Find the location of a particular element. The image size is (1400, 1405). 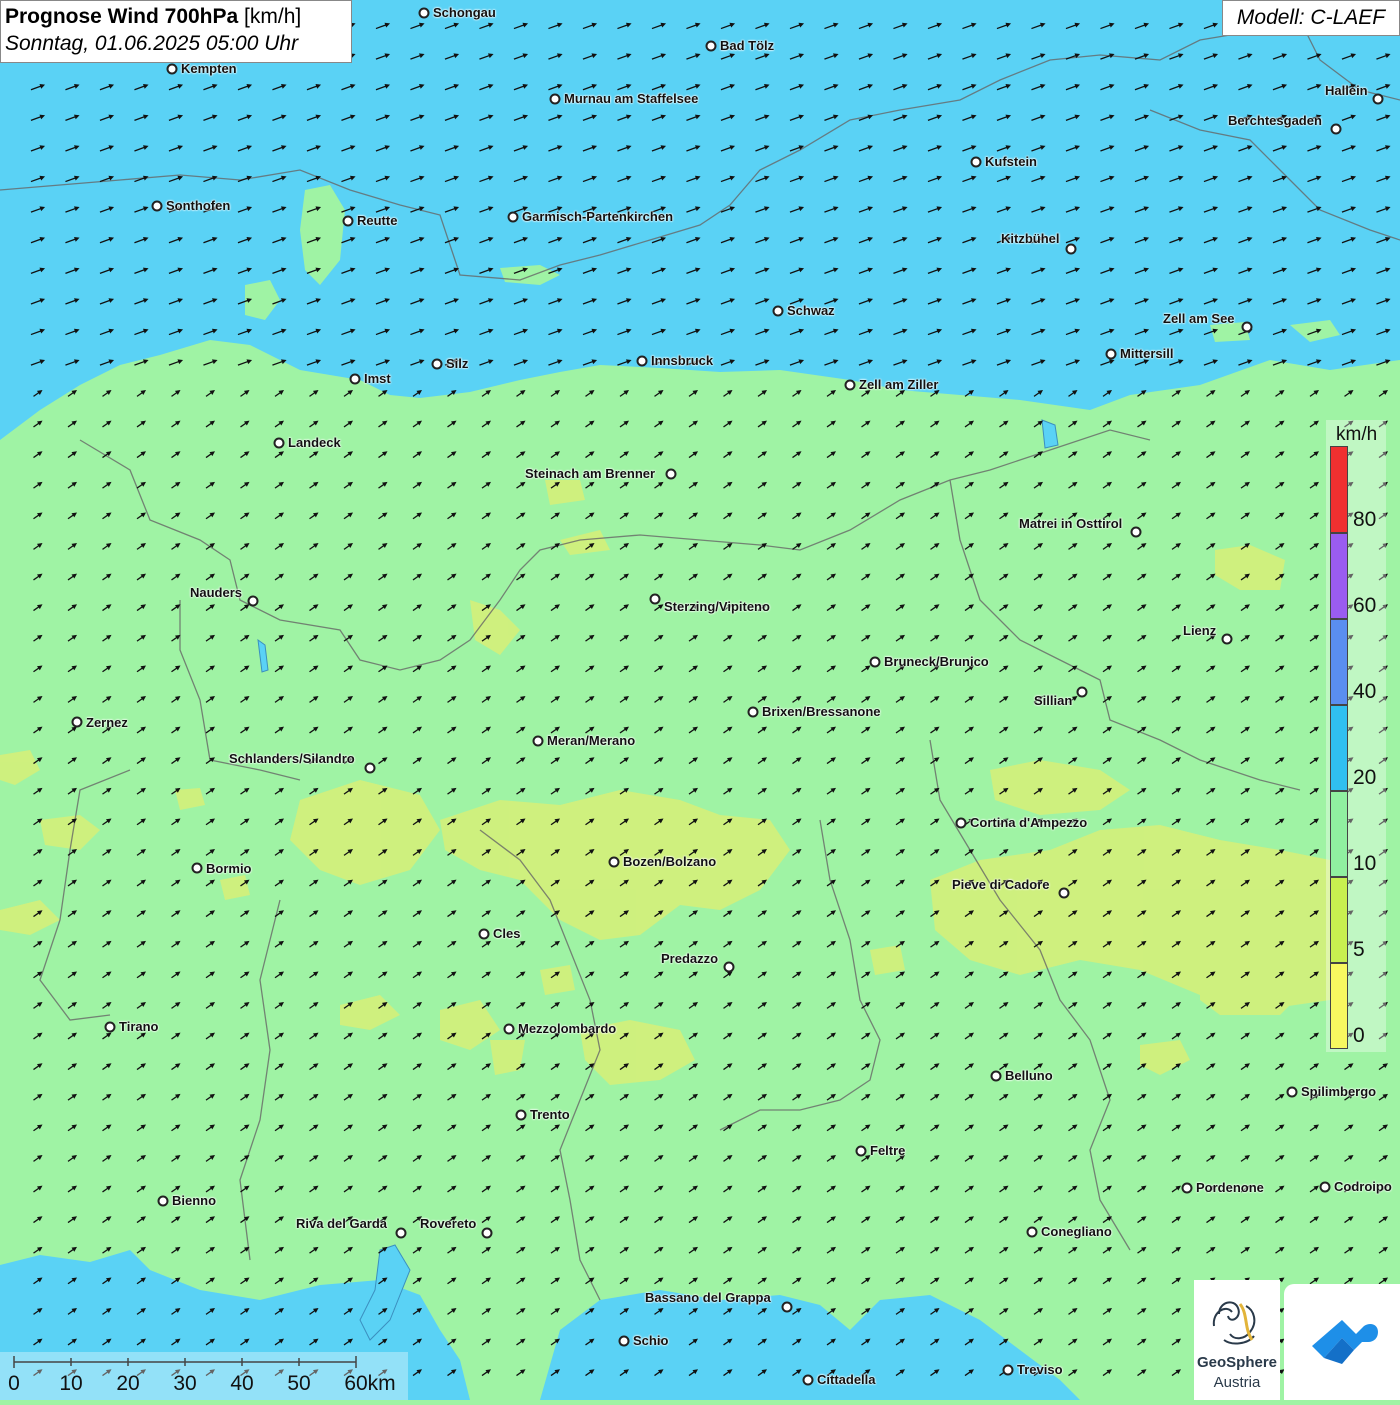

city-label: Trento is located at coordinates (550, 1115).